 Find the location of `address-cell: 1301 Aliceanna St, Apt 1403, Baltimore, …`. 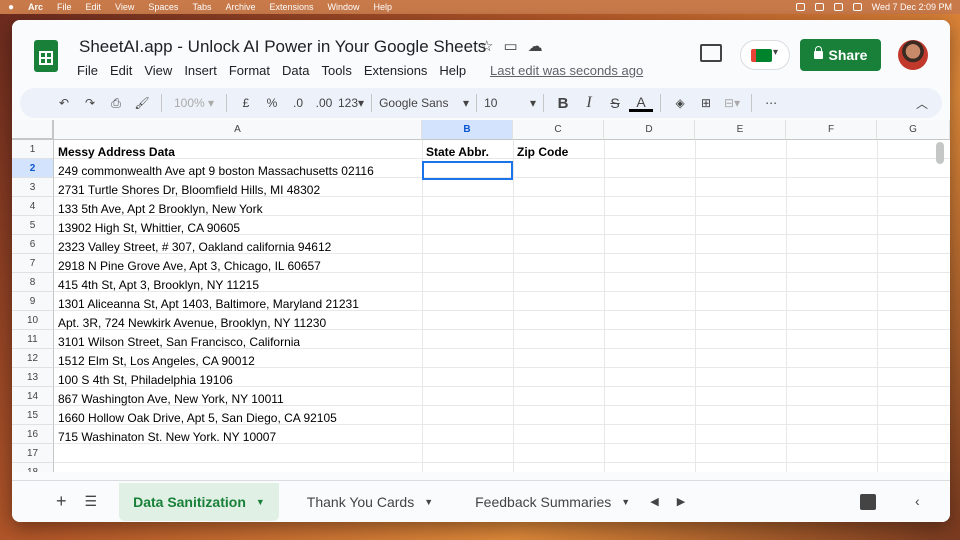

address-cell: 1301 Aliceanna St, Apt 1403, Baltimore, … is located at coordinates (238, 303).